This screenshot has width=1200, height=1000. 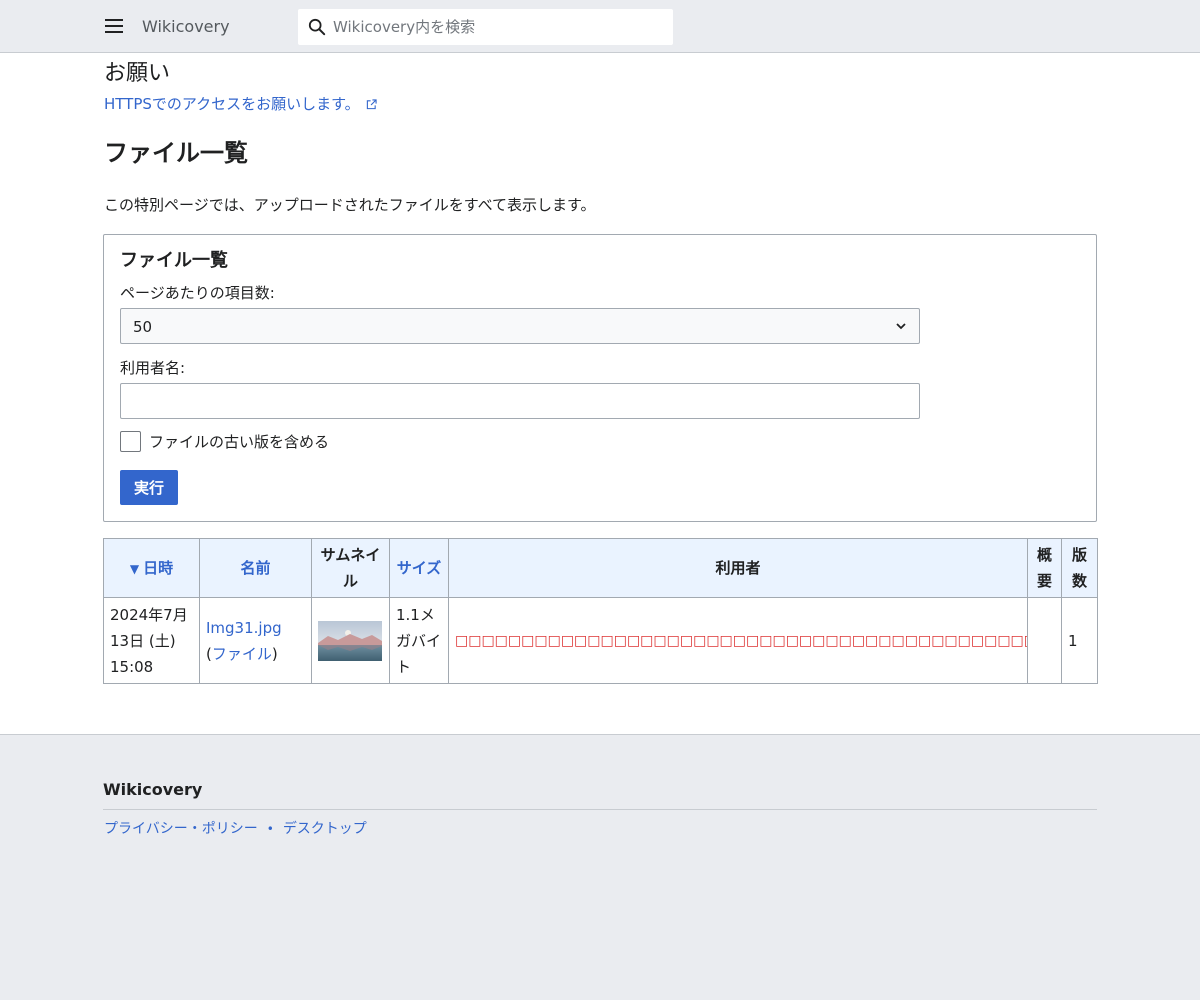 What do you see at coordinates (197, 293) in the screenshot?
I see `limit-label: ページあたりの項目数:` at bounding box center [197, 293].